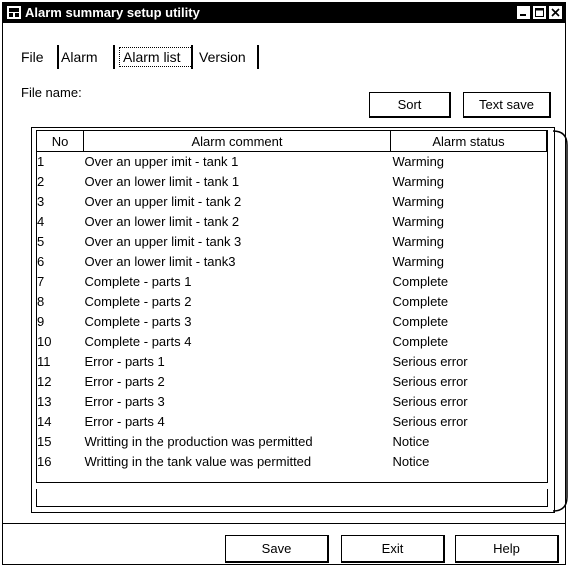  I want to click on close-button, so click(555, 12).